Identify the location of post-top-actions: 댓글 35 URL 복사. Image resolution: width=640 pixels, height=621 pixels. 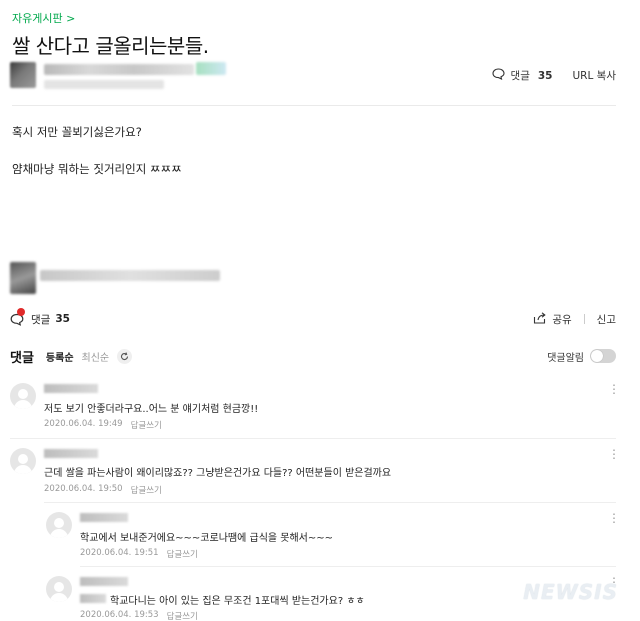
(554, 75).